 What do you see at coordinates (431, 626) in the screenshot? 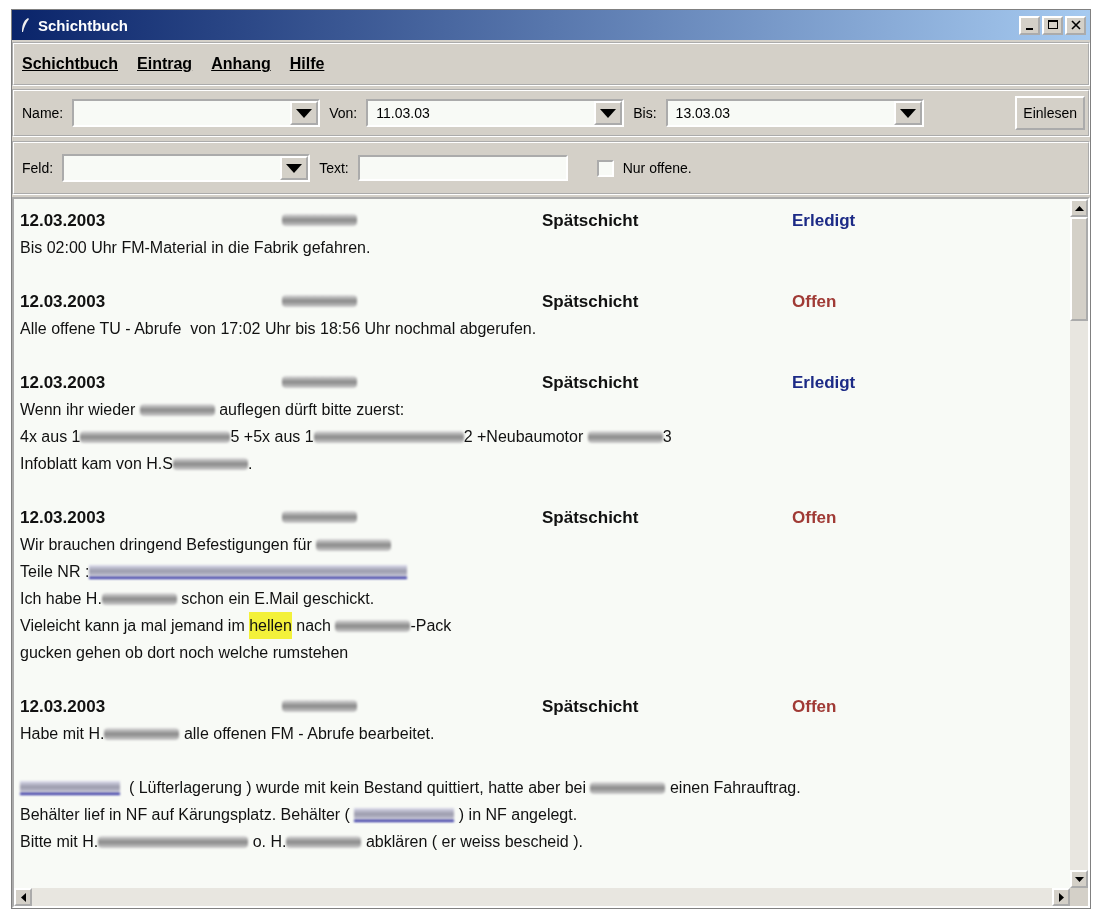
I see `text: -Pack` at bounding box center [431, 626].